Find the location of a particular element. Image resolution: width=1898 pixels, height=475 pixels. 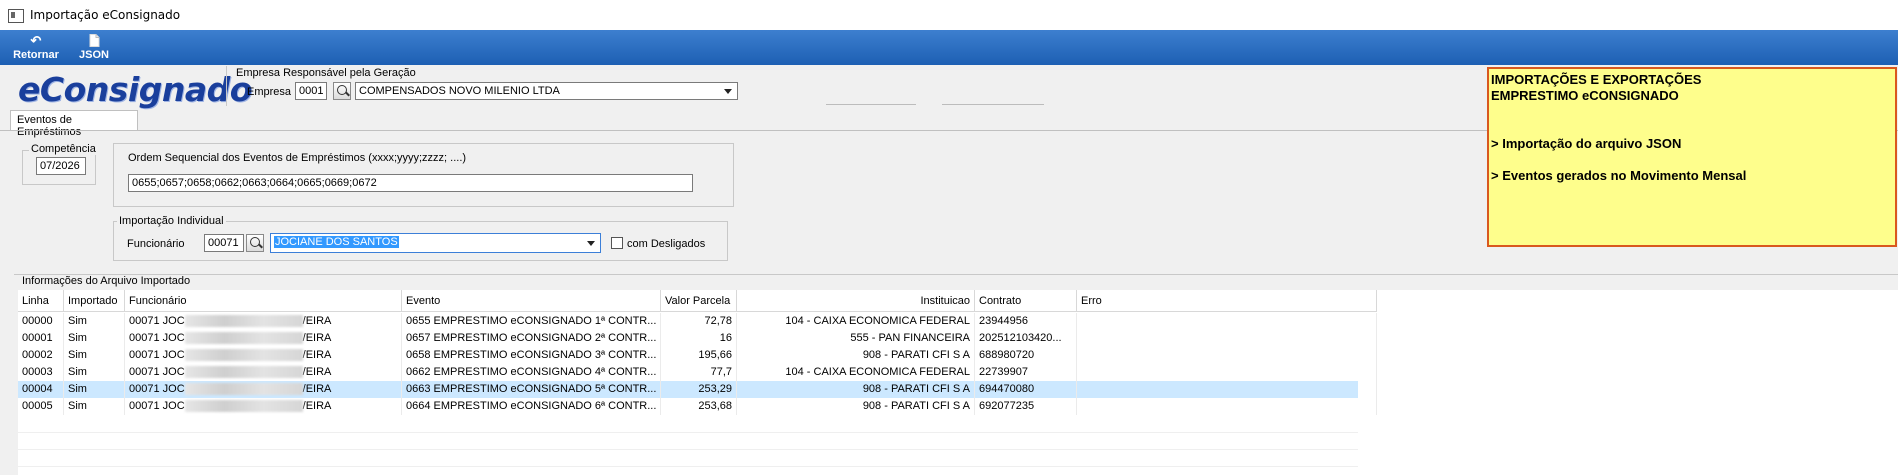

window-controls is located at coordinates (1888, 15).